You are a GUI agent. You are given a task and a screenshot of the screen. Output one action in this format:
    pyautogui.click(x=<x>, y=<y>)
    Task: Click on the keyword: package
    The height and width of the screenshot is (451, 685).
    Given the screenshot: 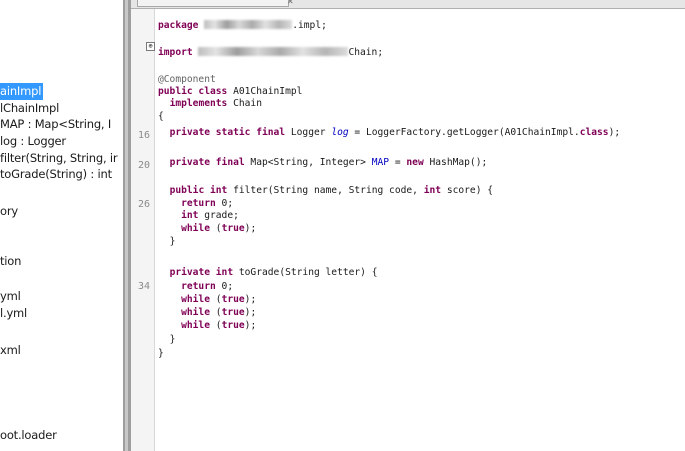 What is the action you would take?
    pyautogui.click(x=178, y=25)
    